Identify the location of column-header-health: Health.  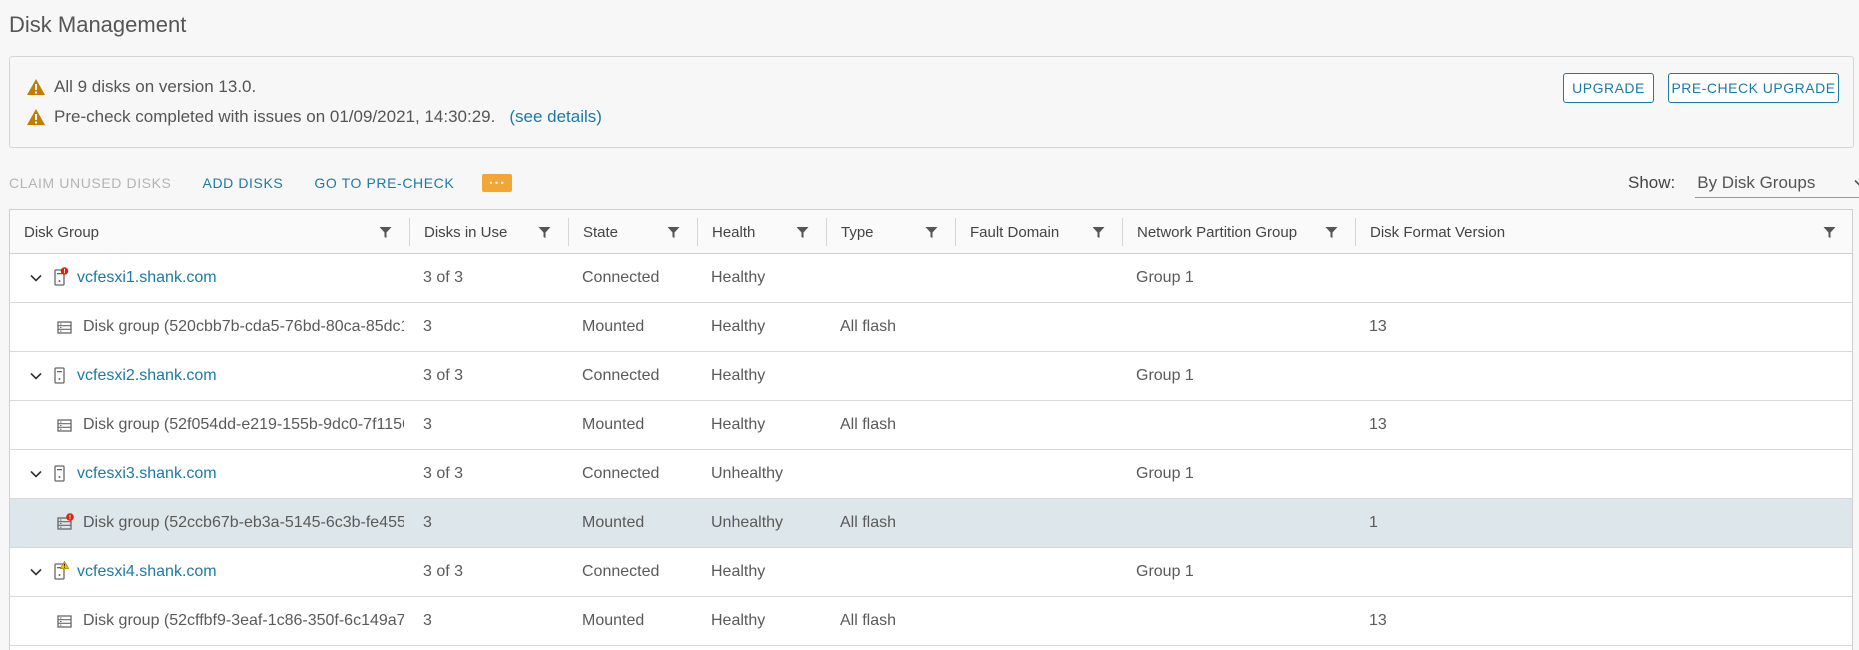
(762, 232).